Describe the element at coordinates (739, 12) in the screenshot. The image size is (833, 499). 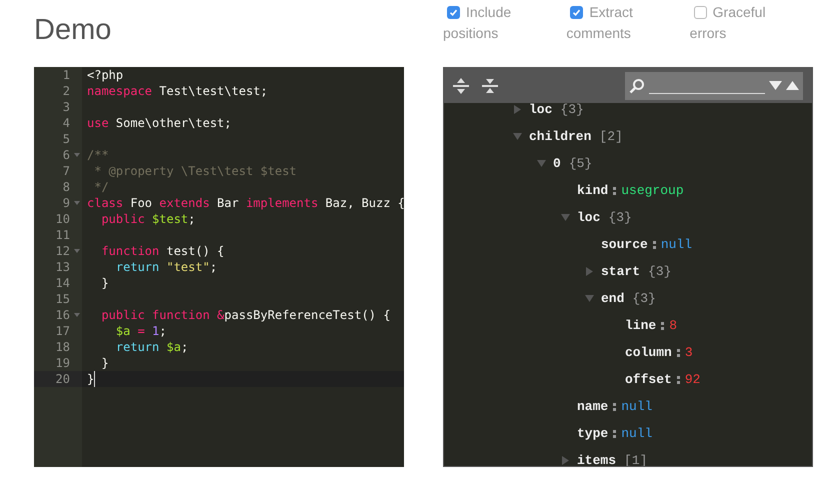
I see `option-label: Graceful` at that location.